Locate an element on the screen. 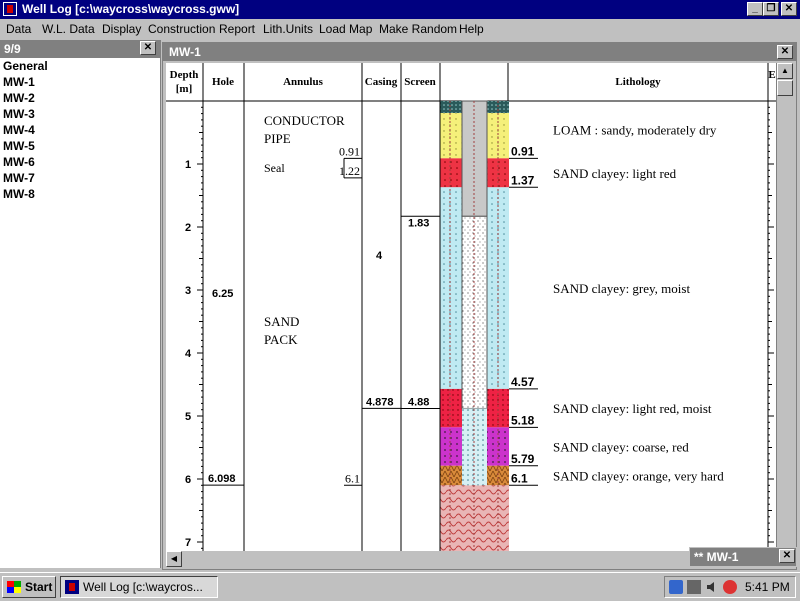 The image size is (800, 601). scroll-thumb is located at coordinates (785, 88).